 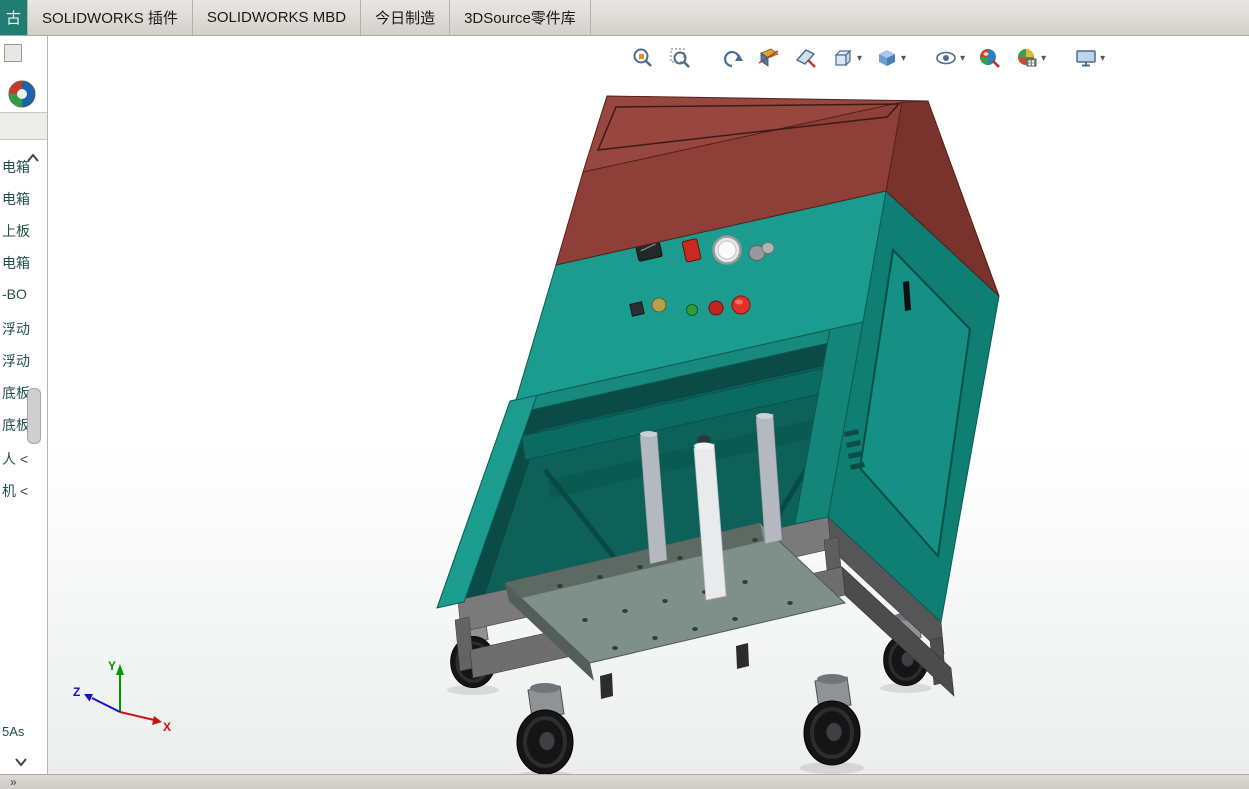 I want to click on eye-icon, so click(x=946, y=58).